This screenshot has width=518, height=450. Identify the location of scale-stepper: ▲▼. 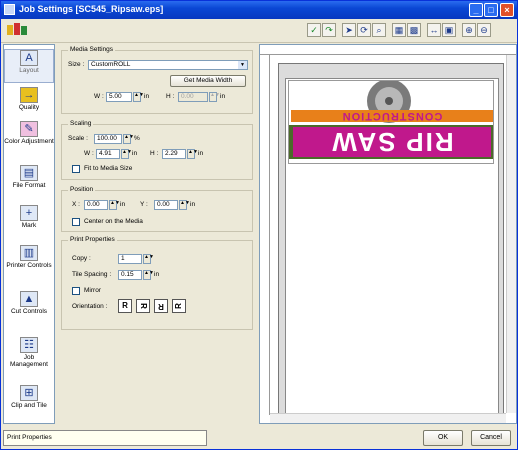
(128, 139).